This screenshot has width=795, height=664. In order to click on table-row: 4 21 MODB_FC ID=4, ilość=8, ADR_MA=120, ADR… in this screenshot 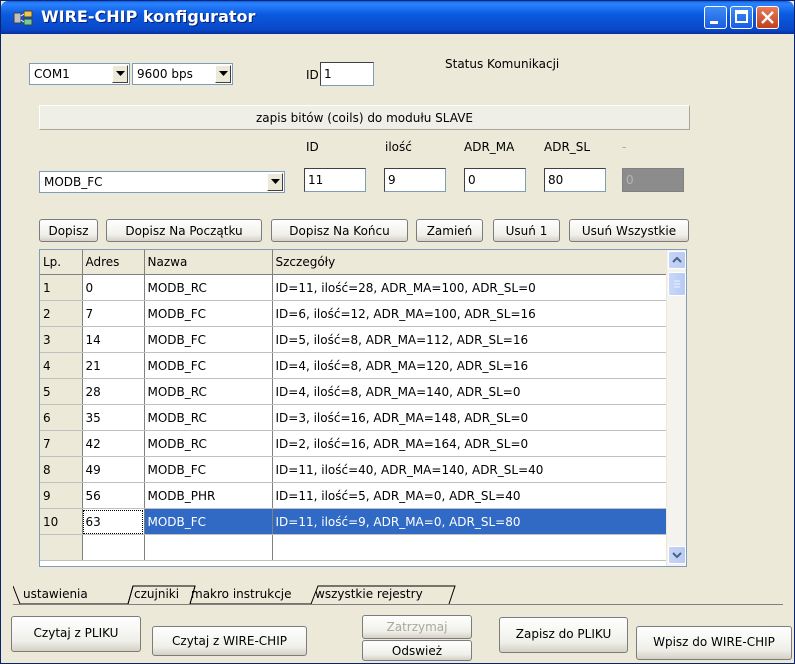, I will do `click(353, 365)`.